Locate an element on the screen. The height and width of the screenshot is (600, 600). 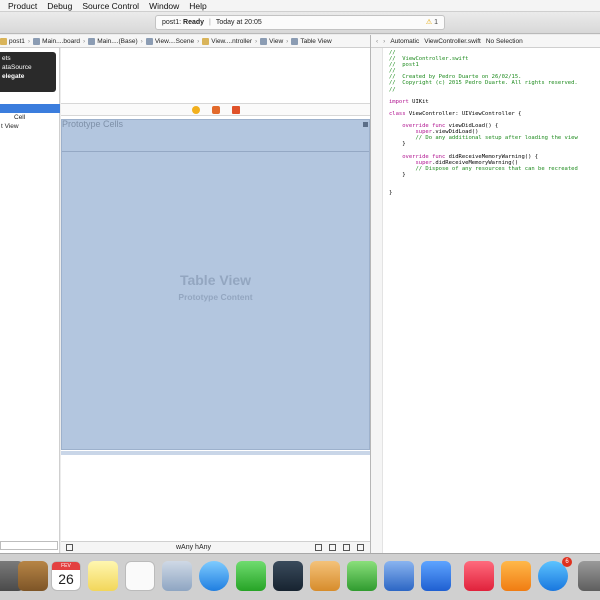
crumb-scene: View....Scene › is located at coordinates (172, 41).